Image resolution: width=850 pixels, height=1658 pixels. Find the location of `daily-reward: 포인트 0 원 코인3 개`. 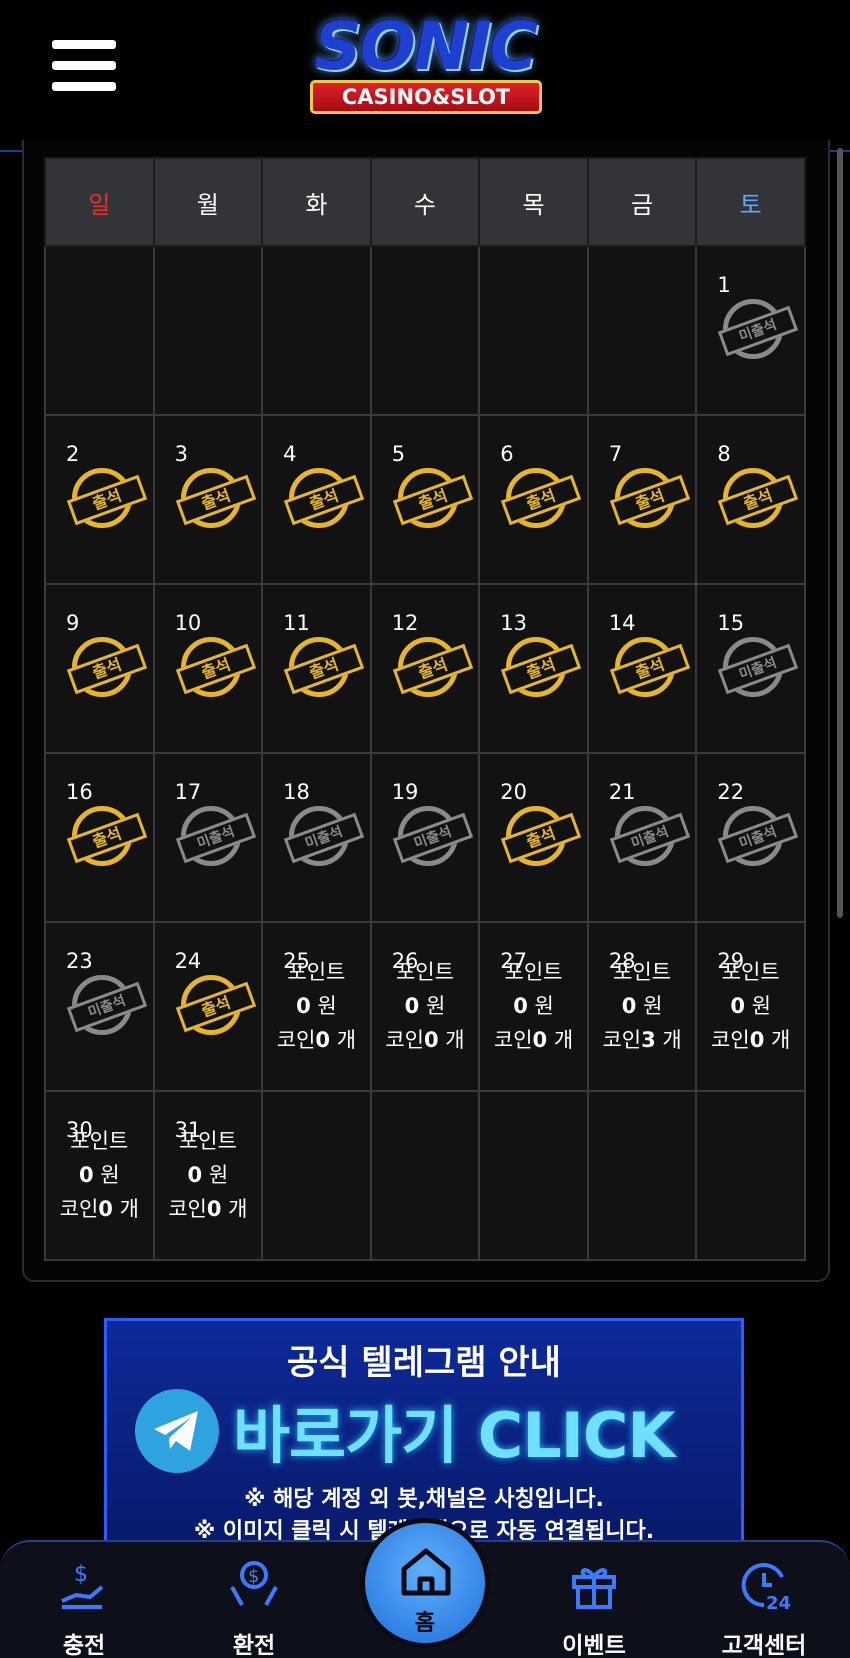

daily-reward: 포인트 0 원 코인3 개 is located at coordinates (642, 1006).